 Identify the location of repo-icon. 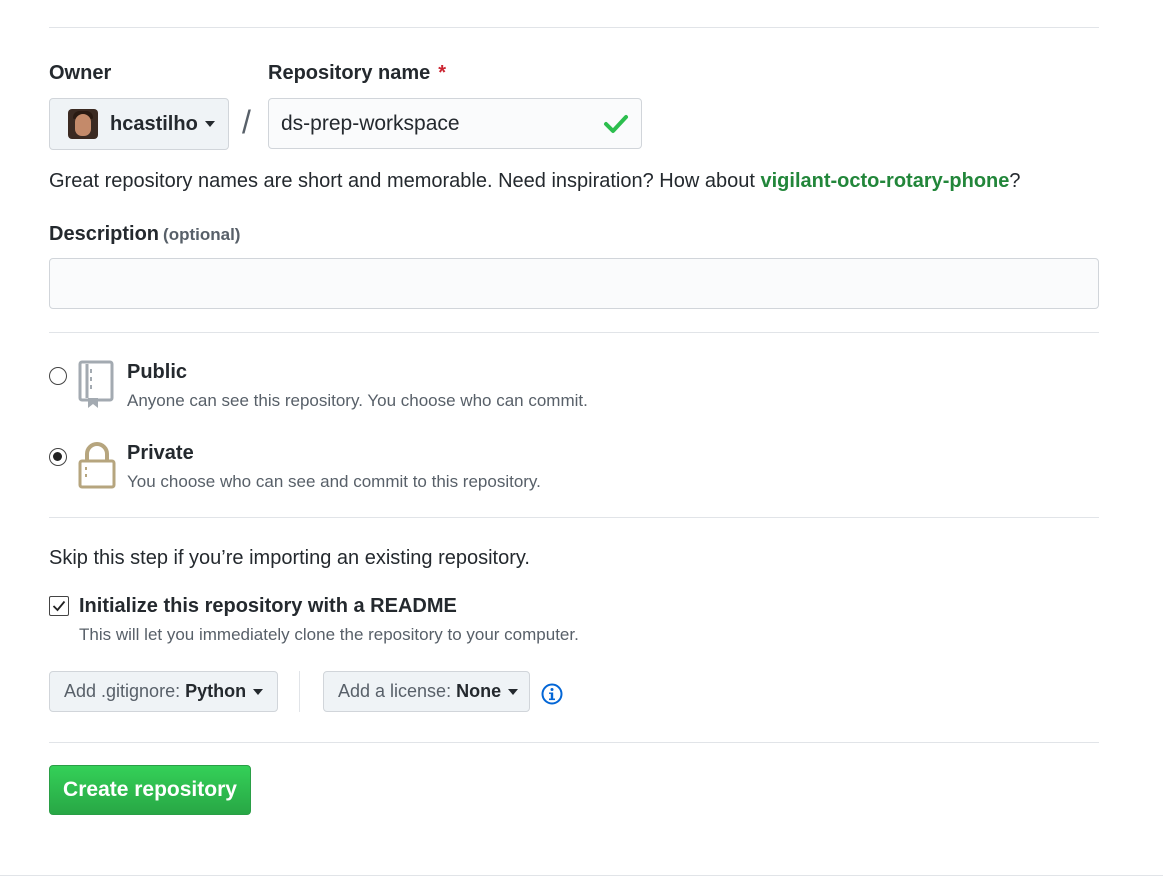
(96, 384).